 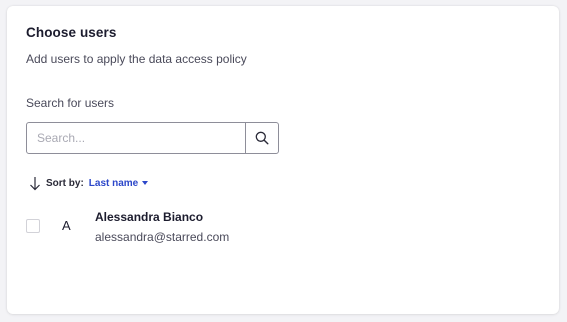 I want to click on avatar: A, so click(x=66, y=225).